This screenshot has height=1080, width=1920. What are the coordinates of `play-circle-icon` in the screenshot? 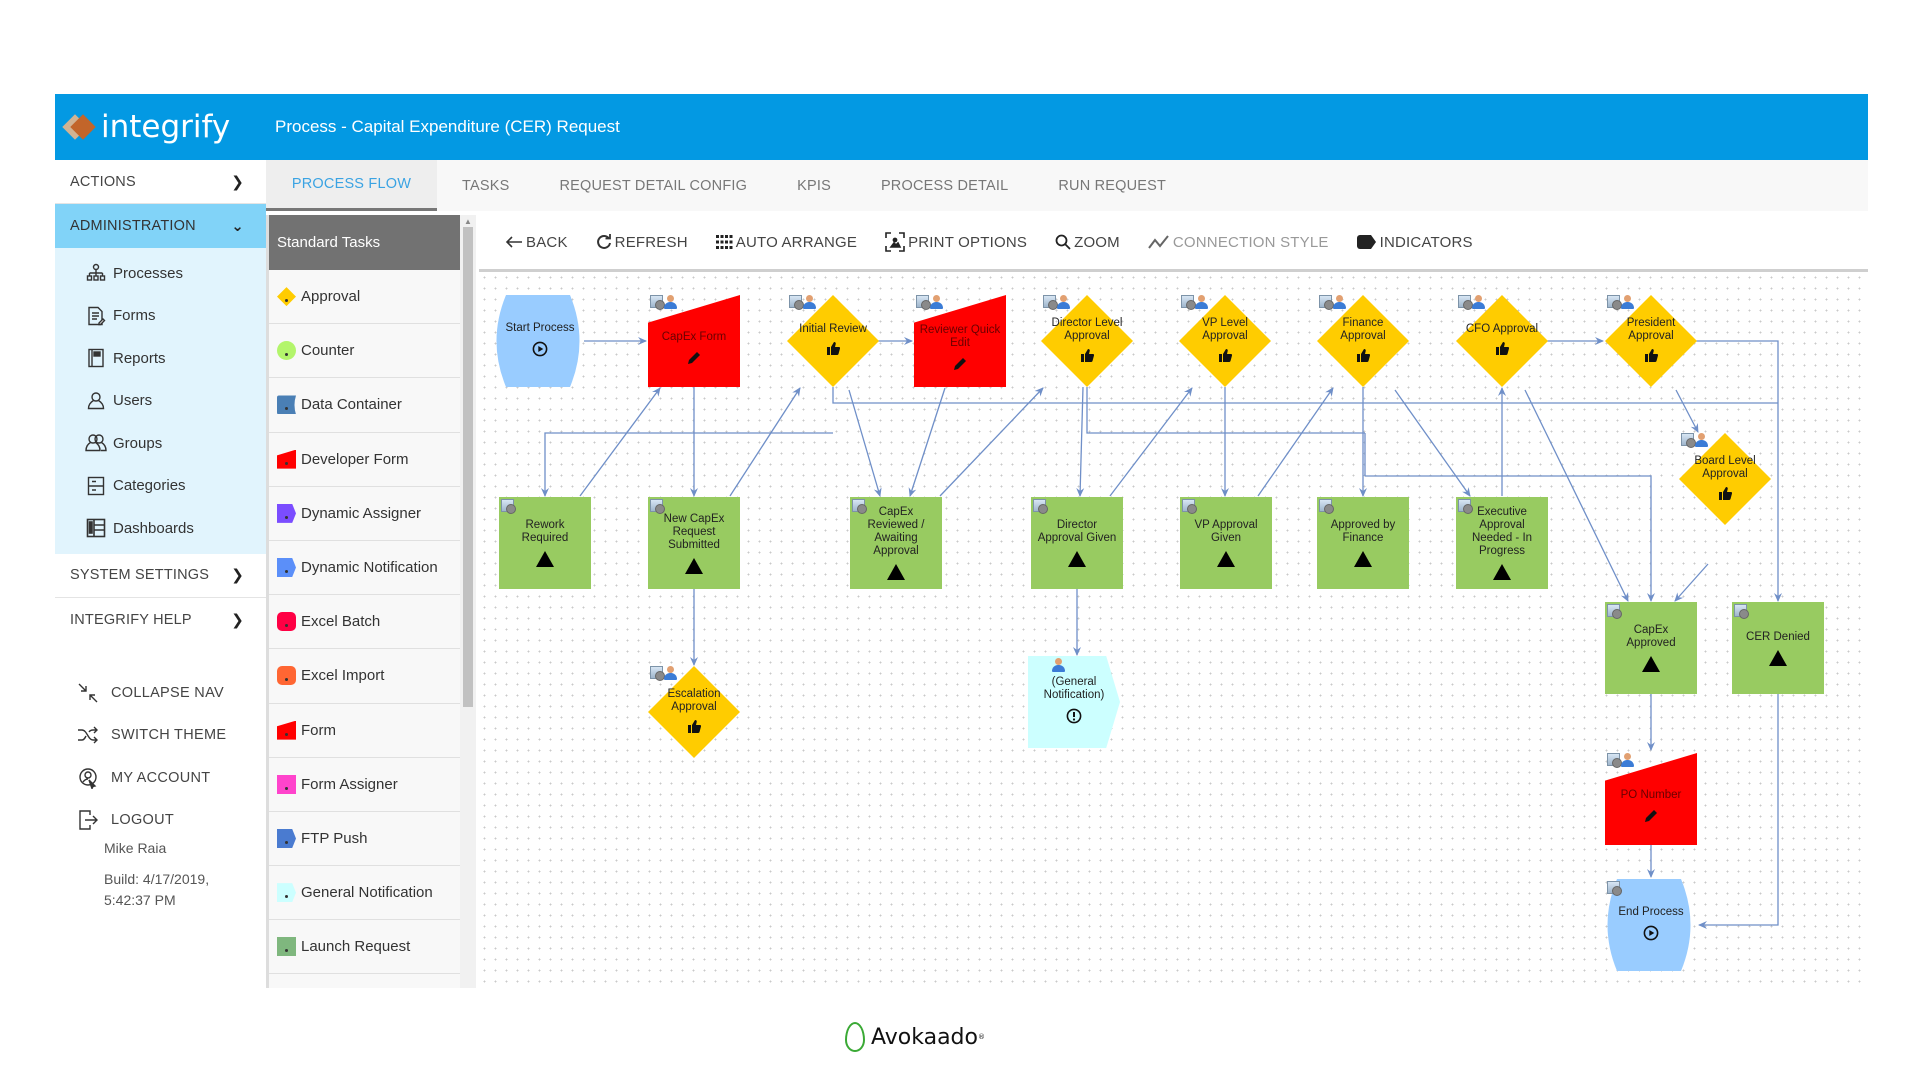 It's located at (540, 351).